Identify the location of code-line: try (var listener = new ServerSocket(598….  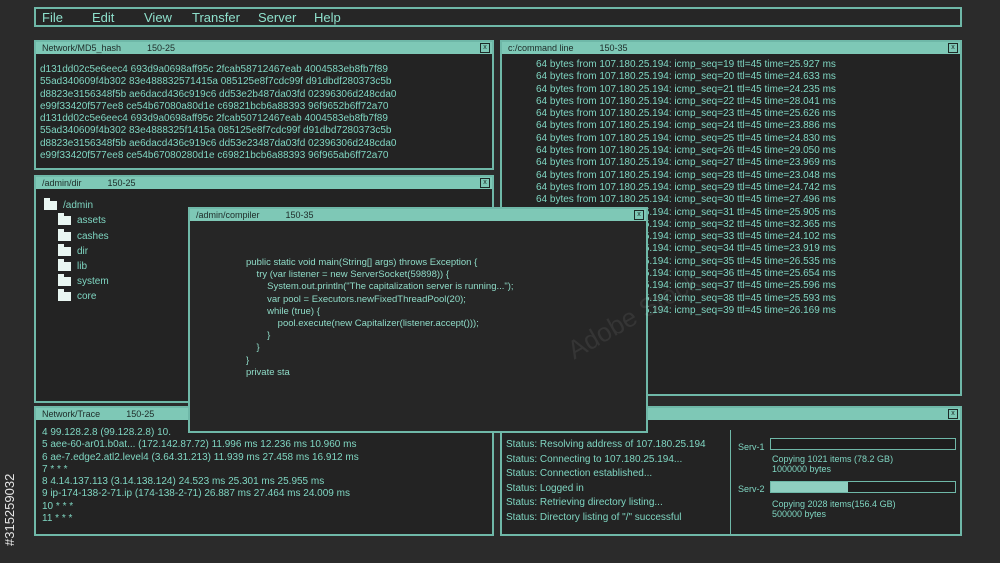
(348, 275).